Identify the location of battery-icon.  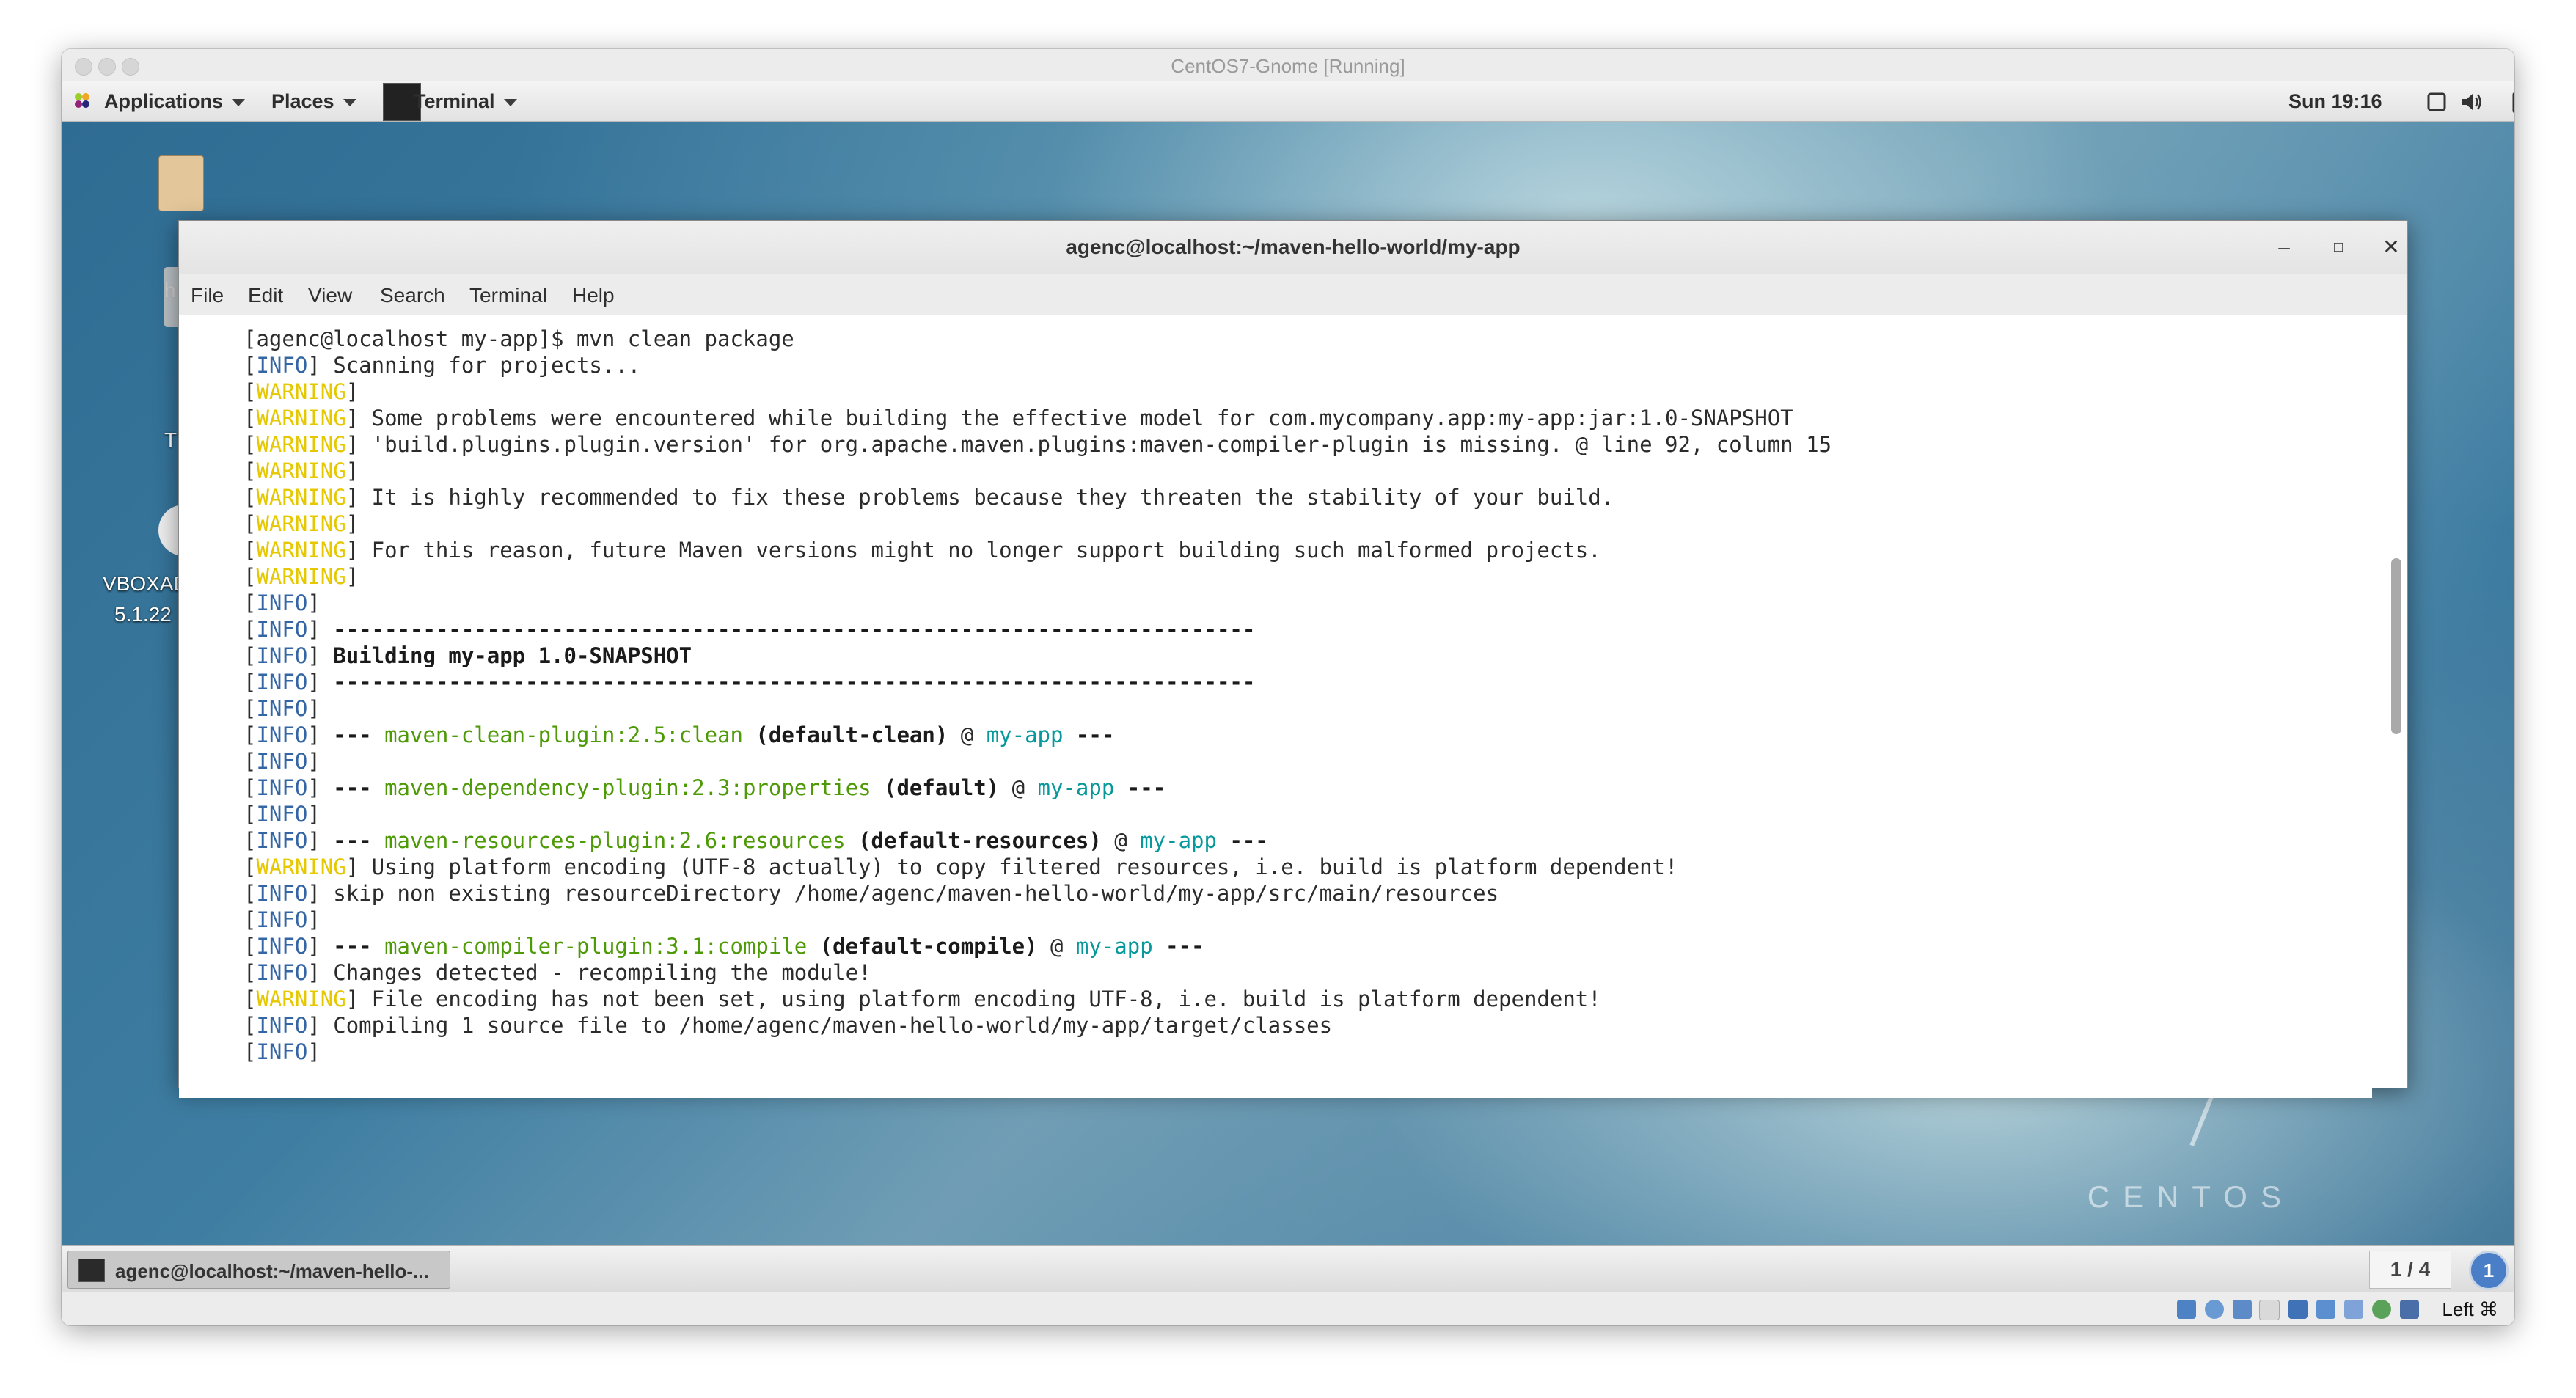
(2512, 102).